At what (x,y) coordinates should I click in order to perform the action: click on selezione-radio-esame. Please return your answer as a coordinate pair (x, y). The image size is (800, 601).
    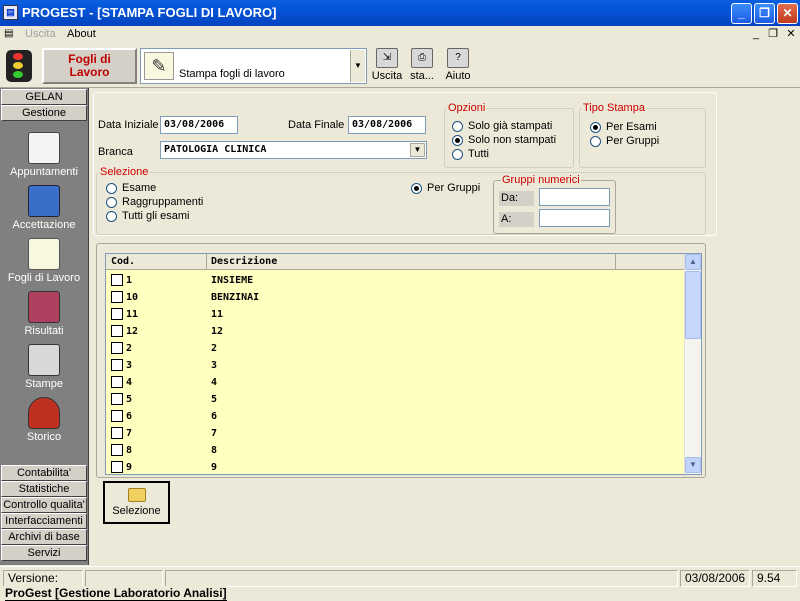
    Looking at the image, I should click on (111, 188).